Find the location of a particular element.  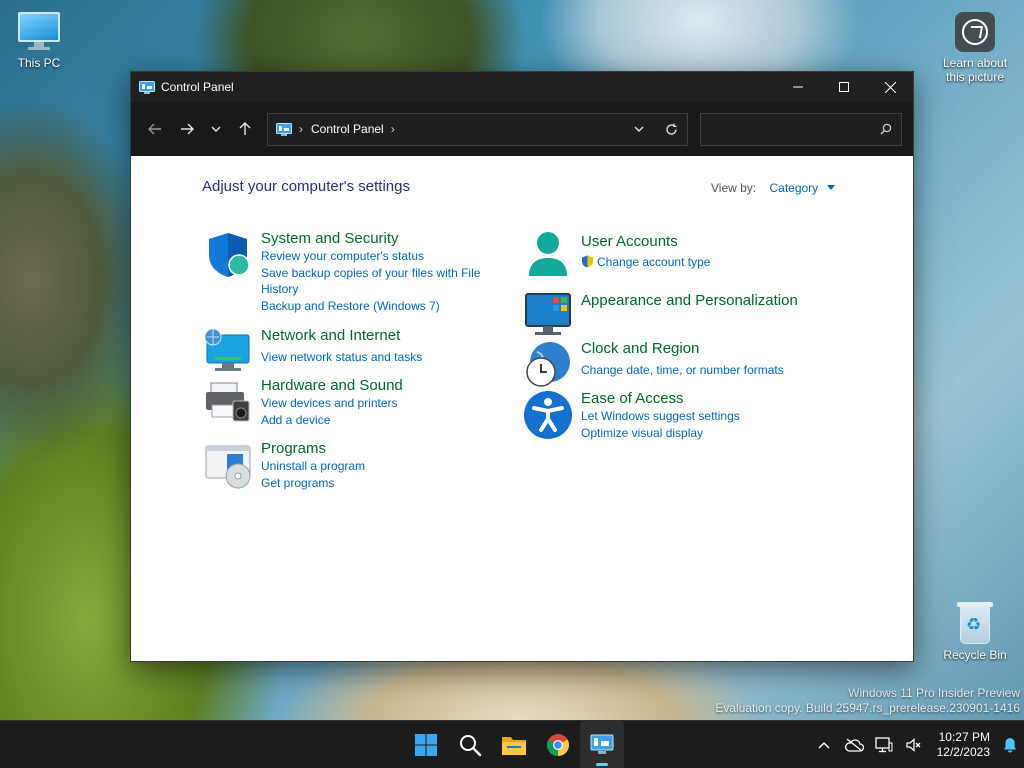

uac-shield-icon is located at coordinates (587, 261).